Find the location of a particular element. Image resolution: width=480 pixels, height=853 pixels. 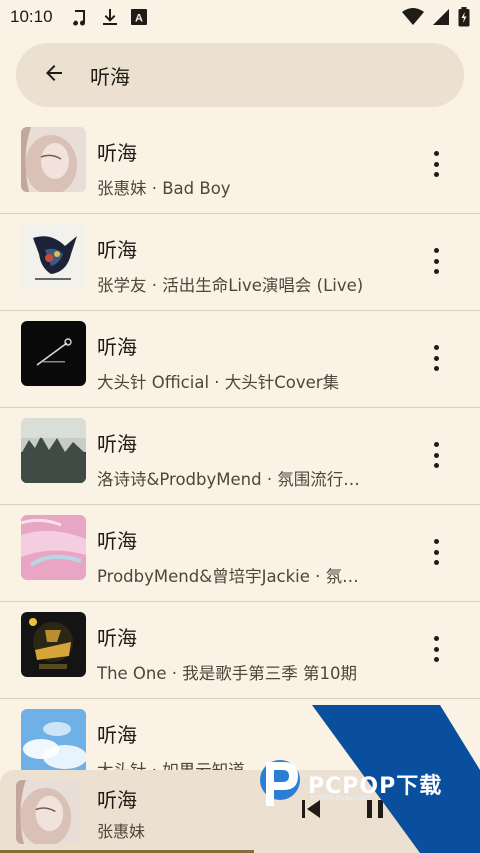

signal-icon is located at coordinates (441, 17).